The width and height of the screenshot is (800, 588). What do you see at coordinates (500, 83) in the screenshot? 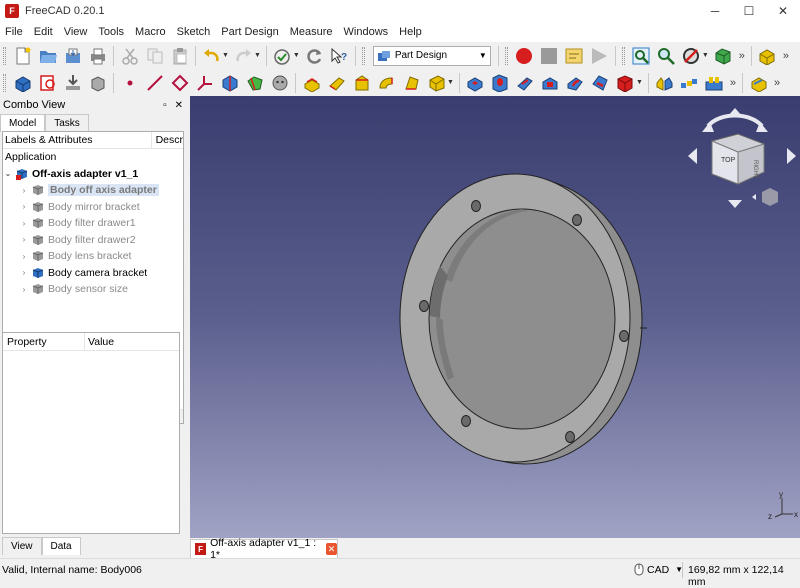
I see `hole-icon` at bounding box center [500, 83].